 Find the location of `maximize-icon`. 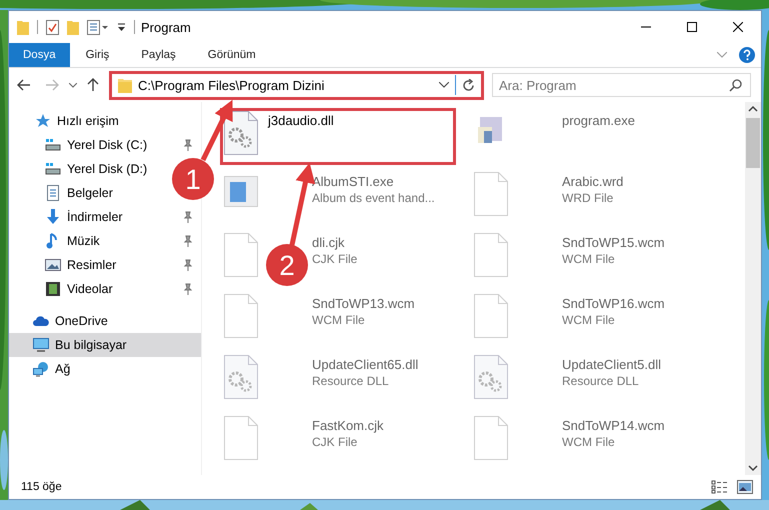

maximize-icon is located at coordinates (692, 27).